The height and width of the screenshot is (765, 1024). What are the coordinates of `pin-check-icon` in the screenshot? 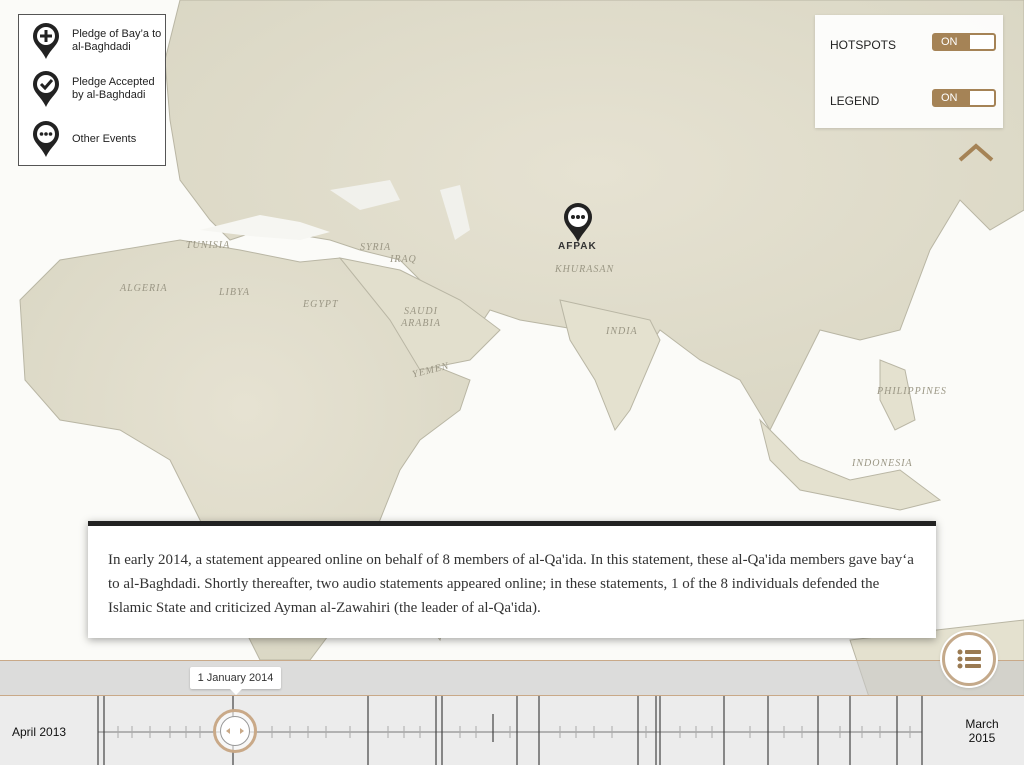 It's located at (46, 89).